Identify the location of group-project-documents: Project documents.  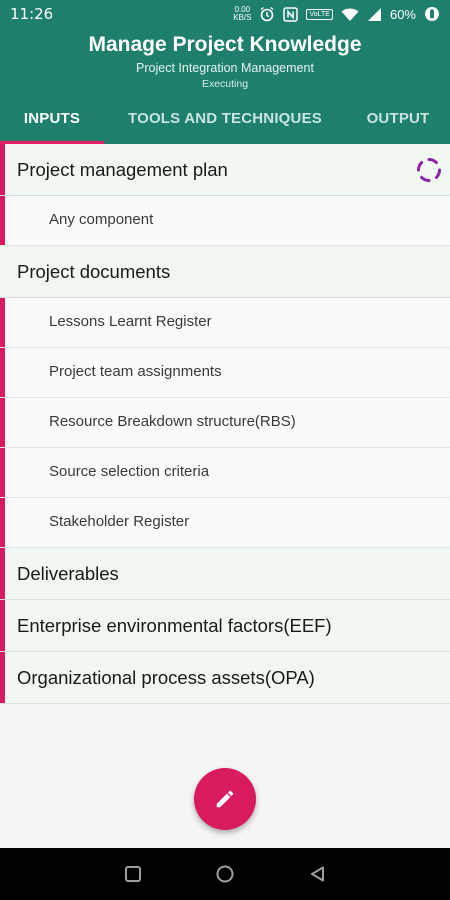
(225, 272).